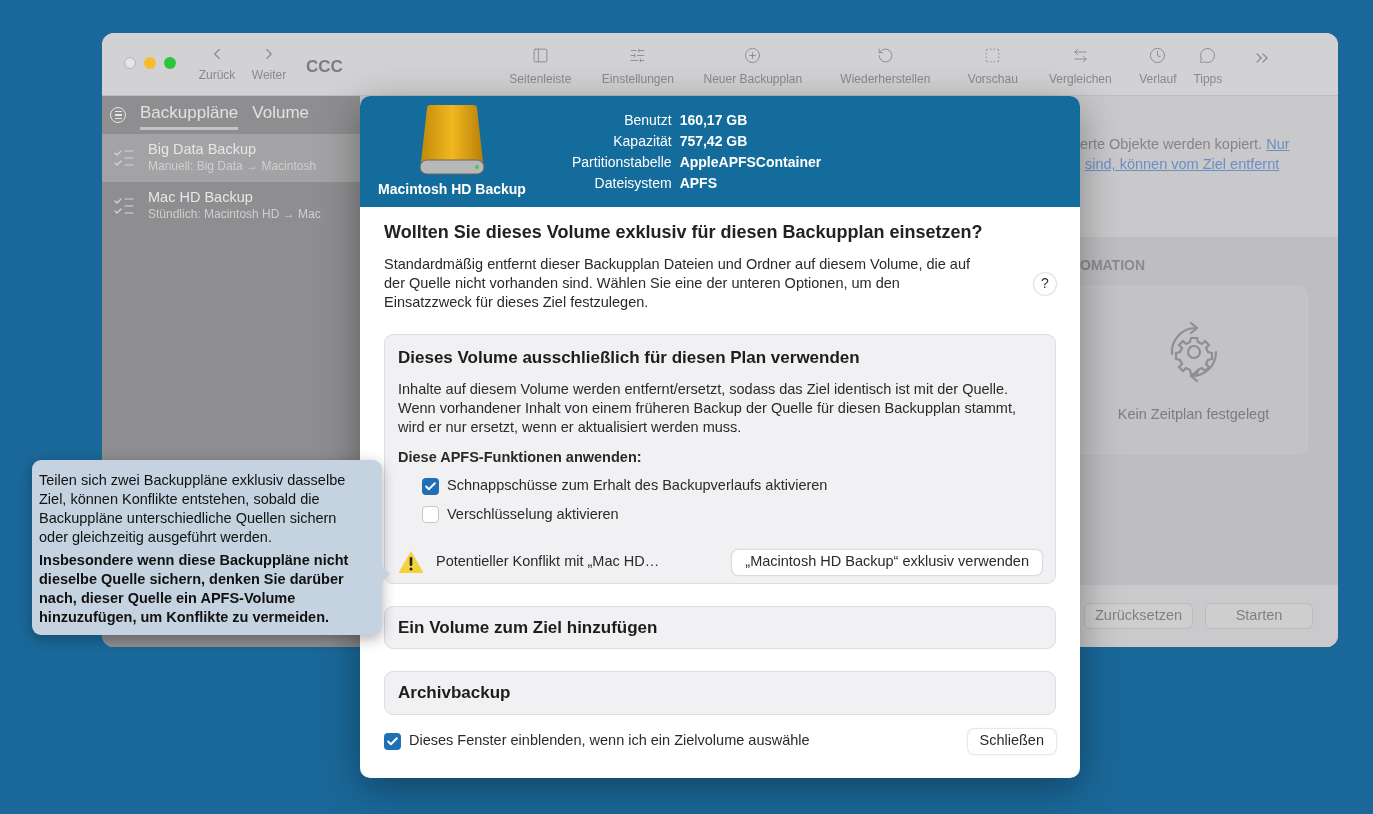 Image resolution: width=1373 pixels, height=814 pixels. What do you see at coordinates (753, 55) in the screenshot?
I see `plus-circle-icon` at bounding box center [753, 55].